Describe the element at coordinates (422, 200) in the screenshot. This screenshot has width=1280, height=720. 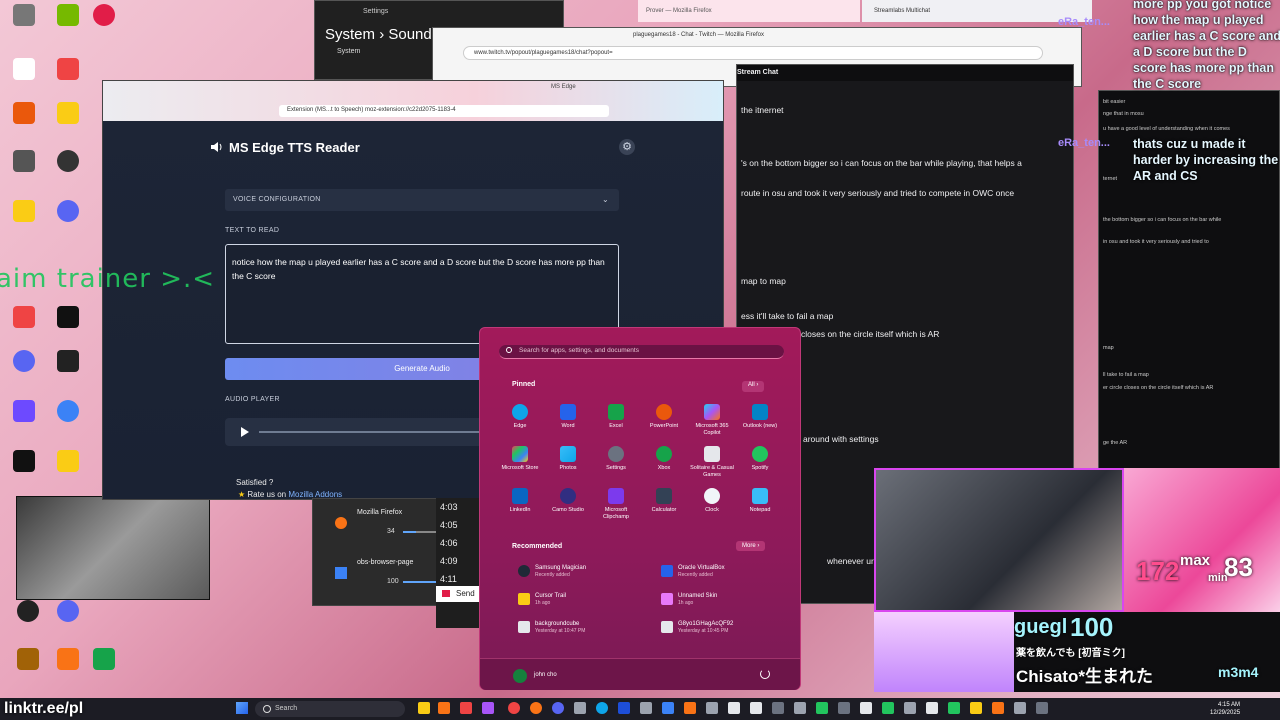
I see `voice-configuration-dropdown: VOICE CONFIGURATION ⌄` at that location.